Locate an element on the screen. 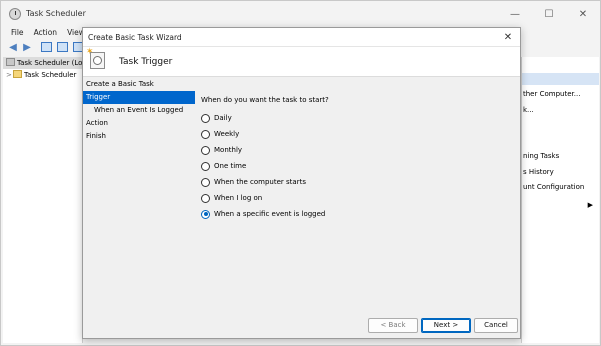 This screenshot has width=601, height=346. menu-action: Action is located at coordinates (46, 33).